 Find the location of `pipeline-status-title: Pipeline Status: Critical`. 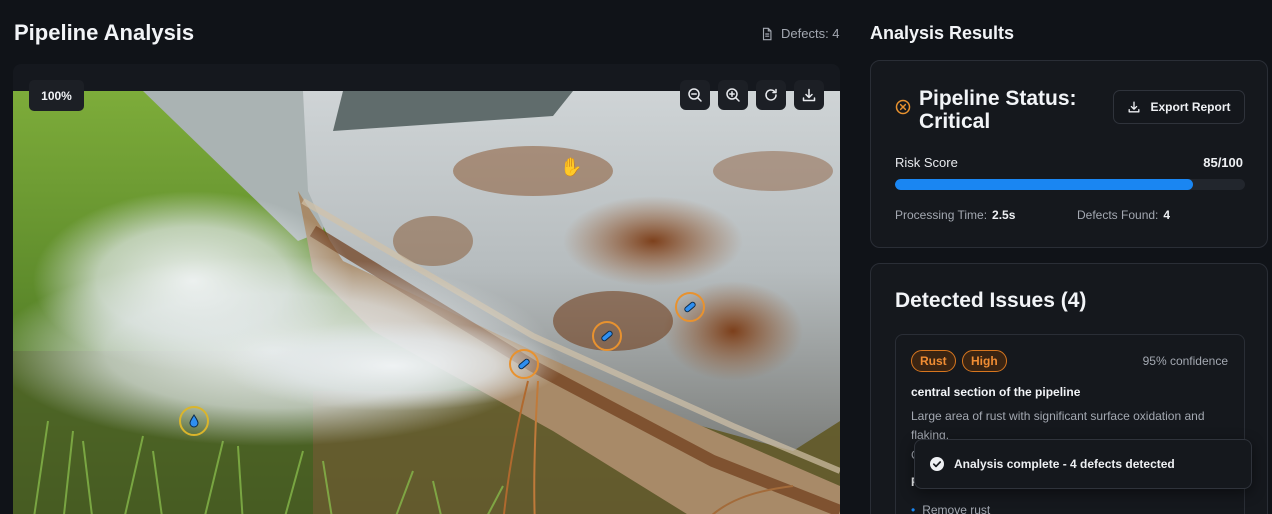

pipeline-status-title: Pipeline Status: Critical is located at coordinates (998, 110).